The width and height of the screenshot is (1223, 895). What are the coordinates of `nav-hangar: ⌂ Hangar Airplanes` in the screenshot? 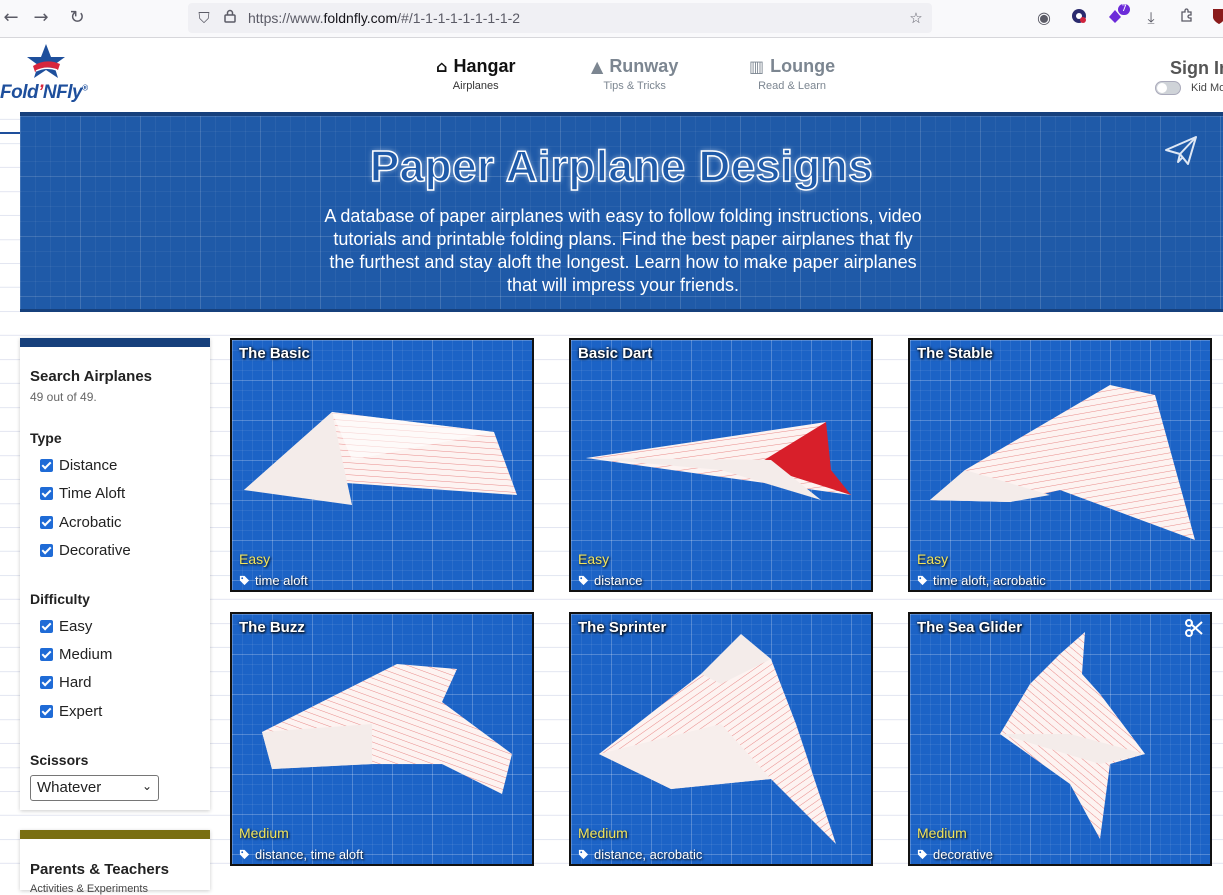 It's located at (475, 74).